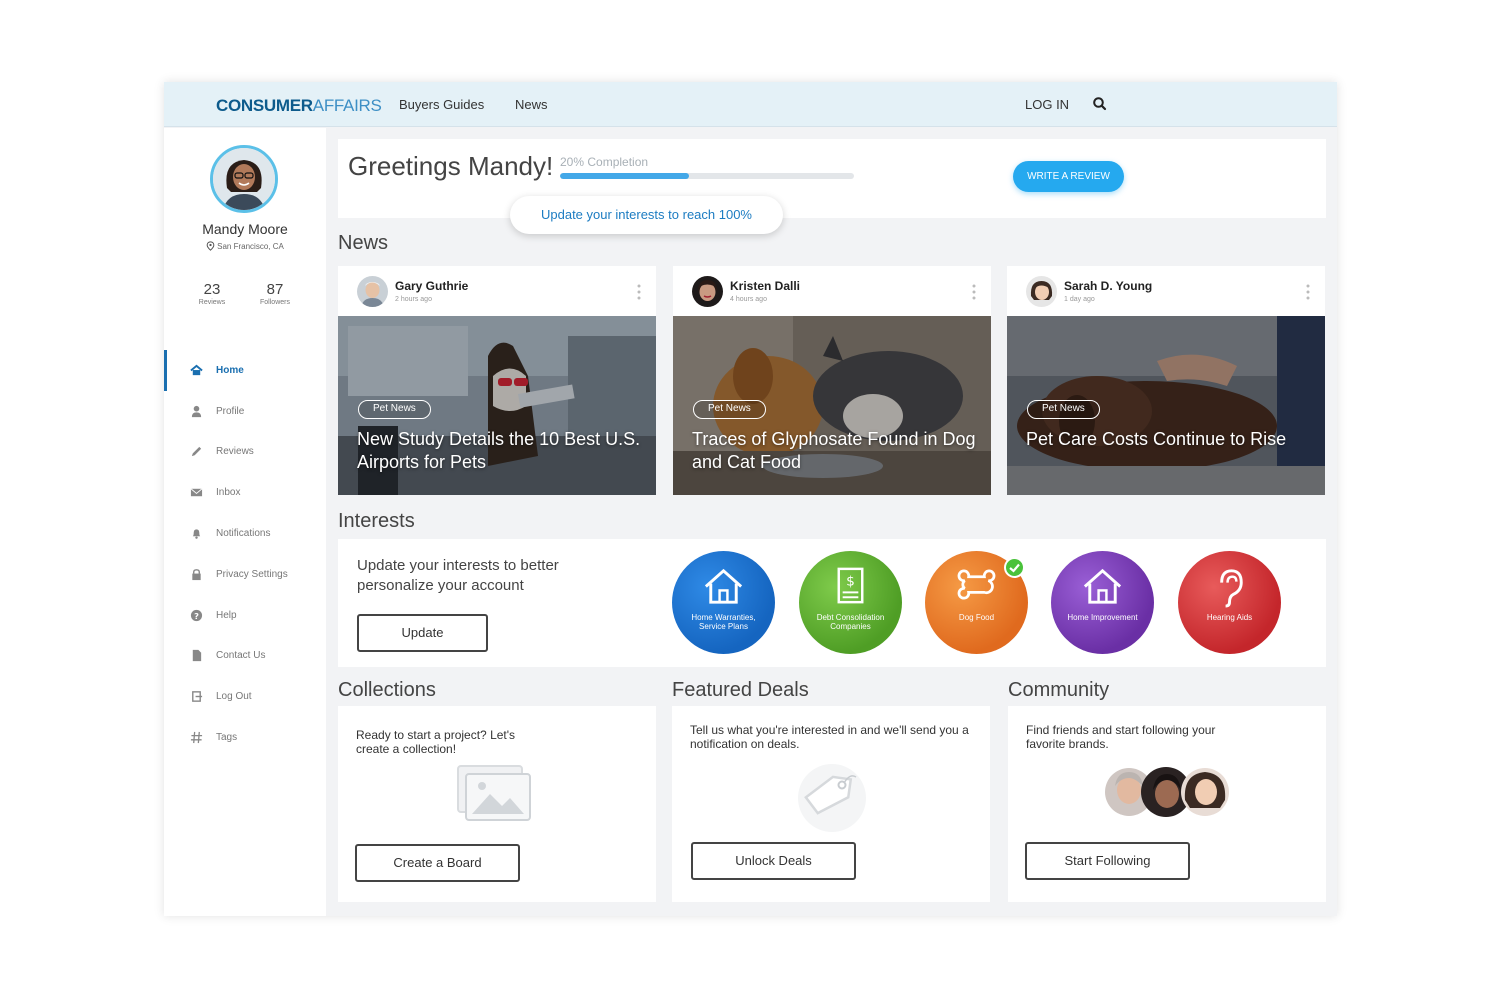 Image resolution: width=1500 pixels, height=1000 pixels. I want to click on login-link: LOG IN, so click(1047, 104).